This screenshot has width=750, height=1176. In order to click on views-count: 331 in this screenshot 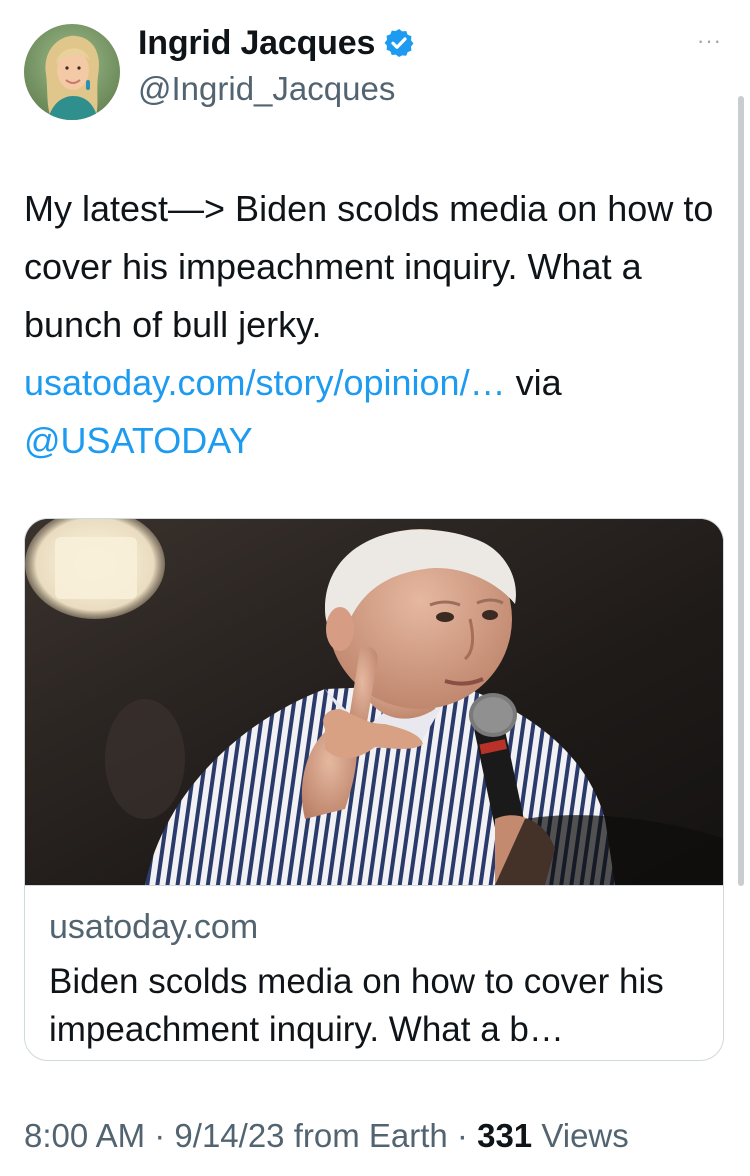, I will do `click(504, 1135)`.